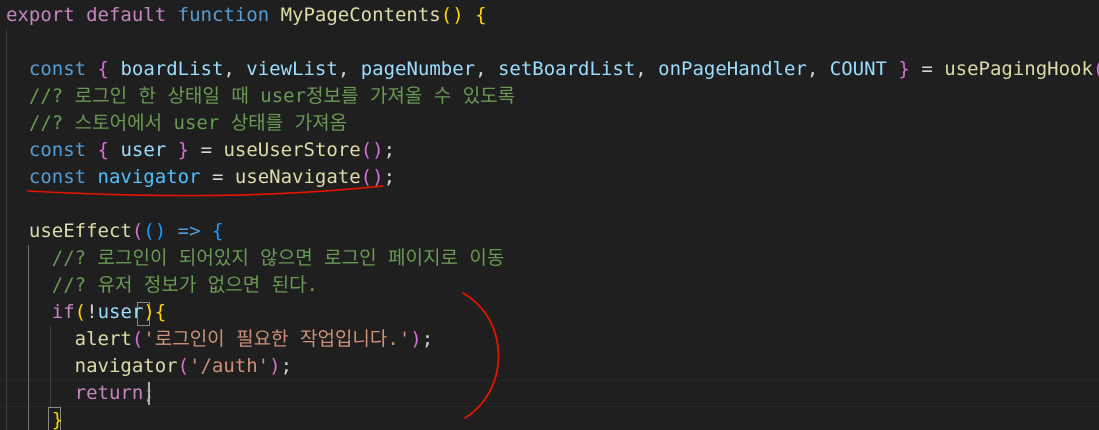  Describe the element at coordinates (189, 231) in the screenshot. I see `code-token: =>` at that location.